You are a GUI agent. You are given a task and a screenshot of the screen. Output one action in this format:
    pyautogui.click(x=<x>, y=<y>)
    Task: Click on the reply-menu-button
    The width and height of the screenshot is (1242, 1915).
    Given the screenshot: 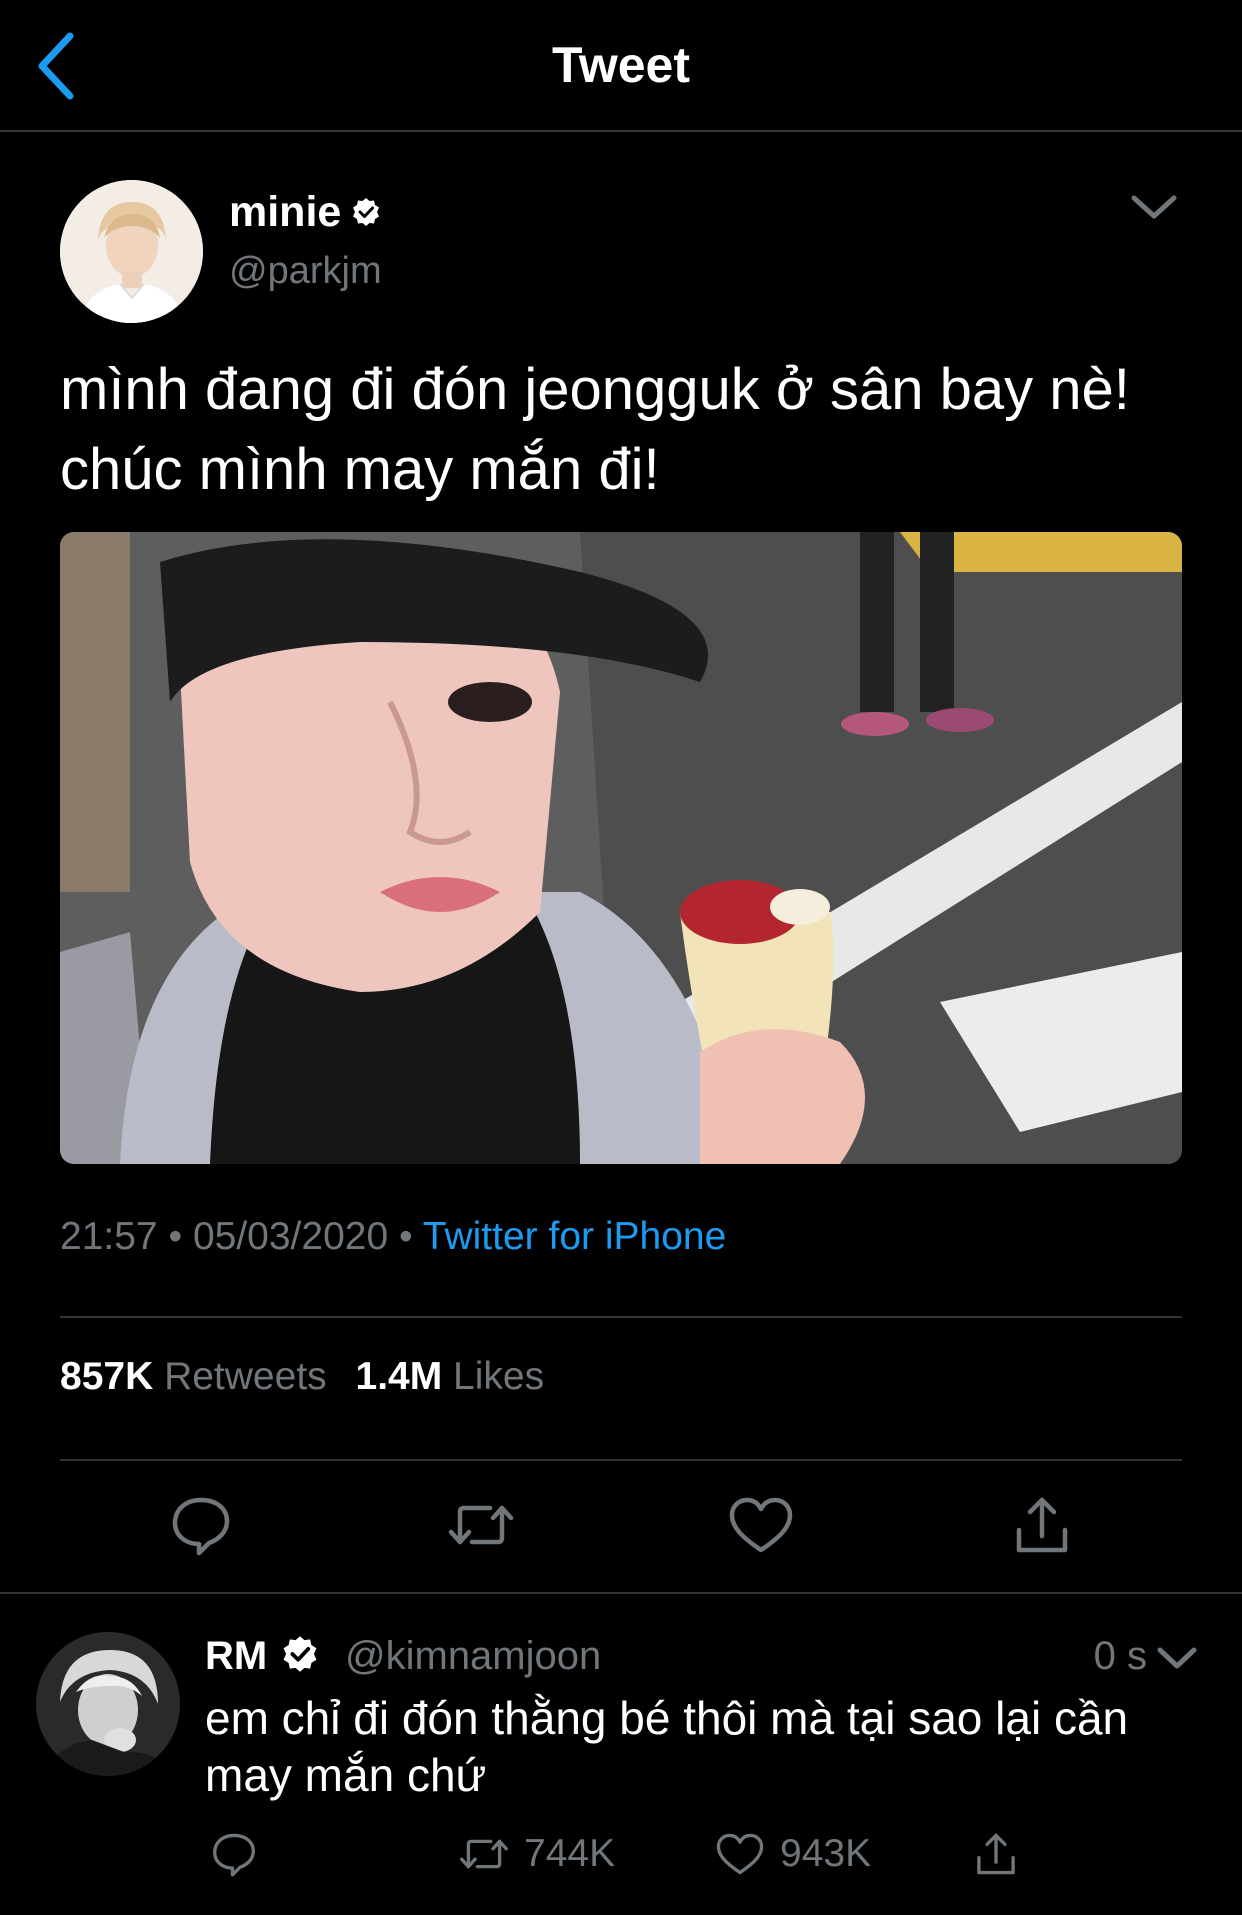 What is the action you would take?
    pyautogui.click(x=1177, y=1659)
    